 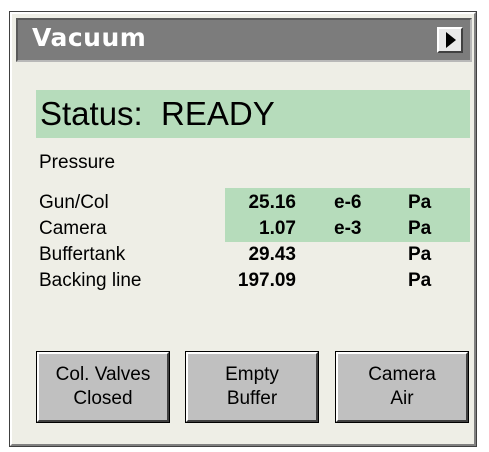 I want to click on row-label-backing-line: Backing line, so click(x=90, y=280).